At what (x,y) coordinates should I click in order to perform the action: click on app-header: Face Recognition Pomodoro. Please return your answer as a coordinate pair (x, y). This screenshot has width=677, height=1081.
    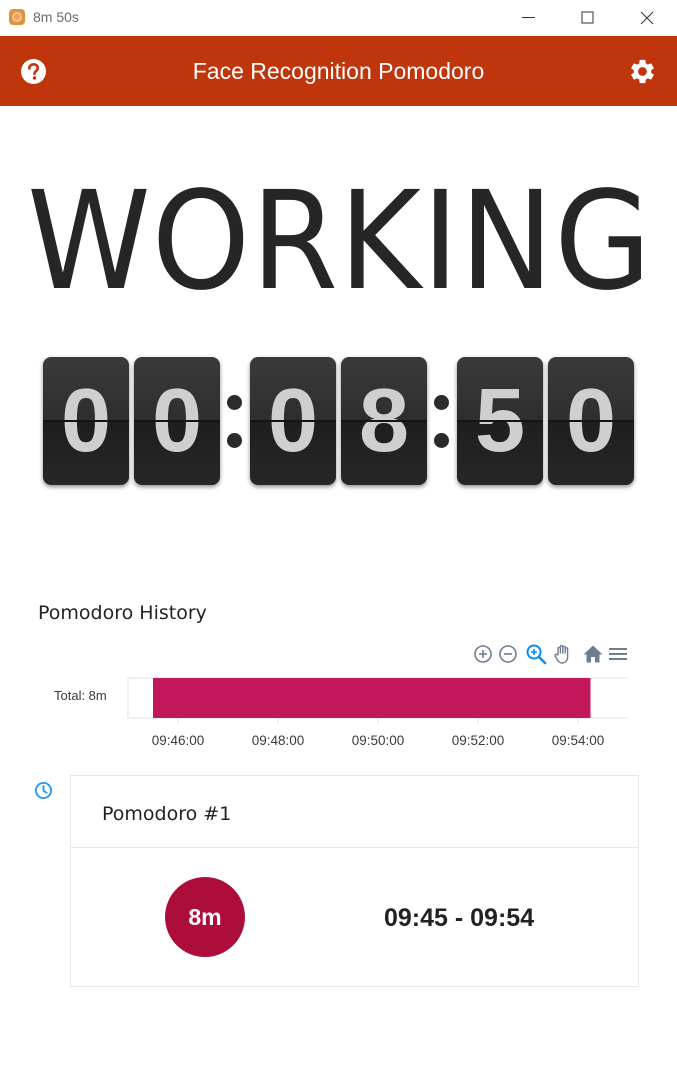
    Looking at the image, I should click on (338, 71).